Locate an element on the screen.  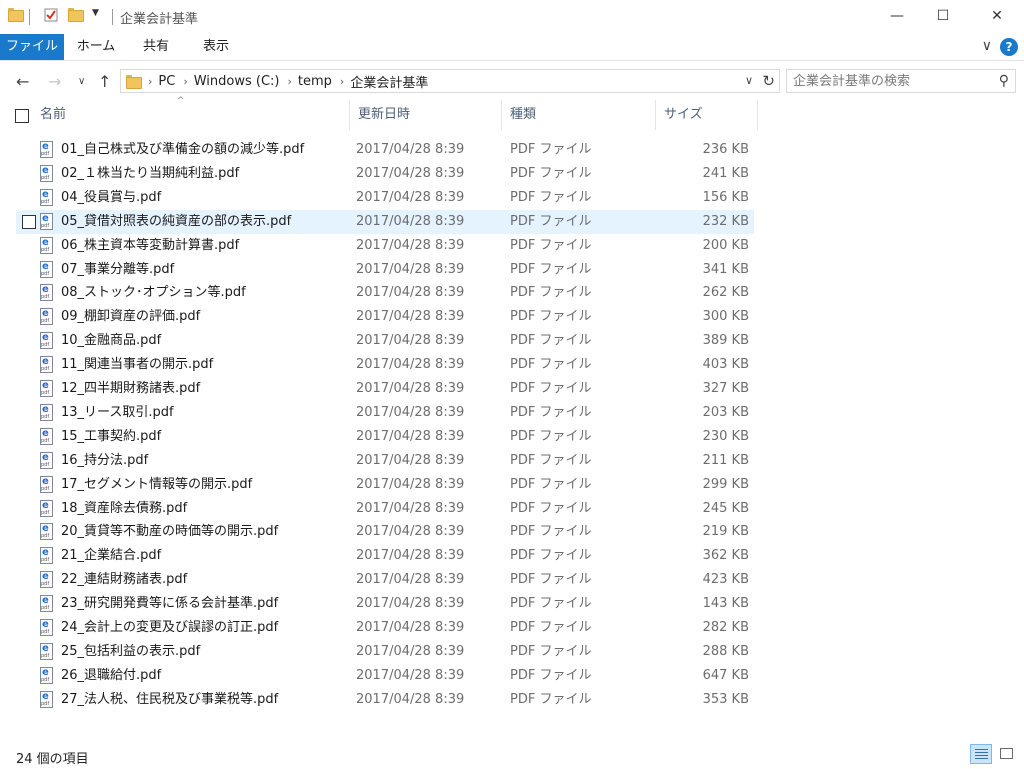
quick-access-separator is located at coordinates (29, 17).